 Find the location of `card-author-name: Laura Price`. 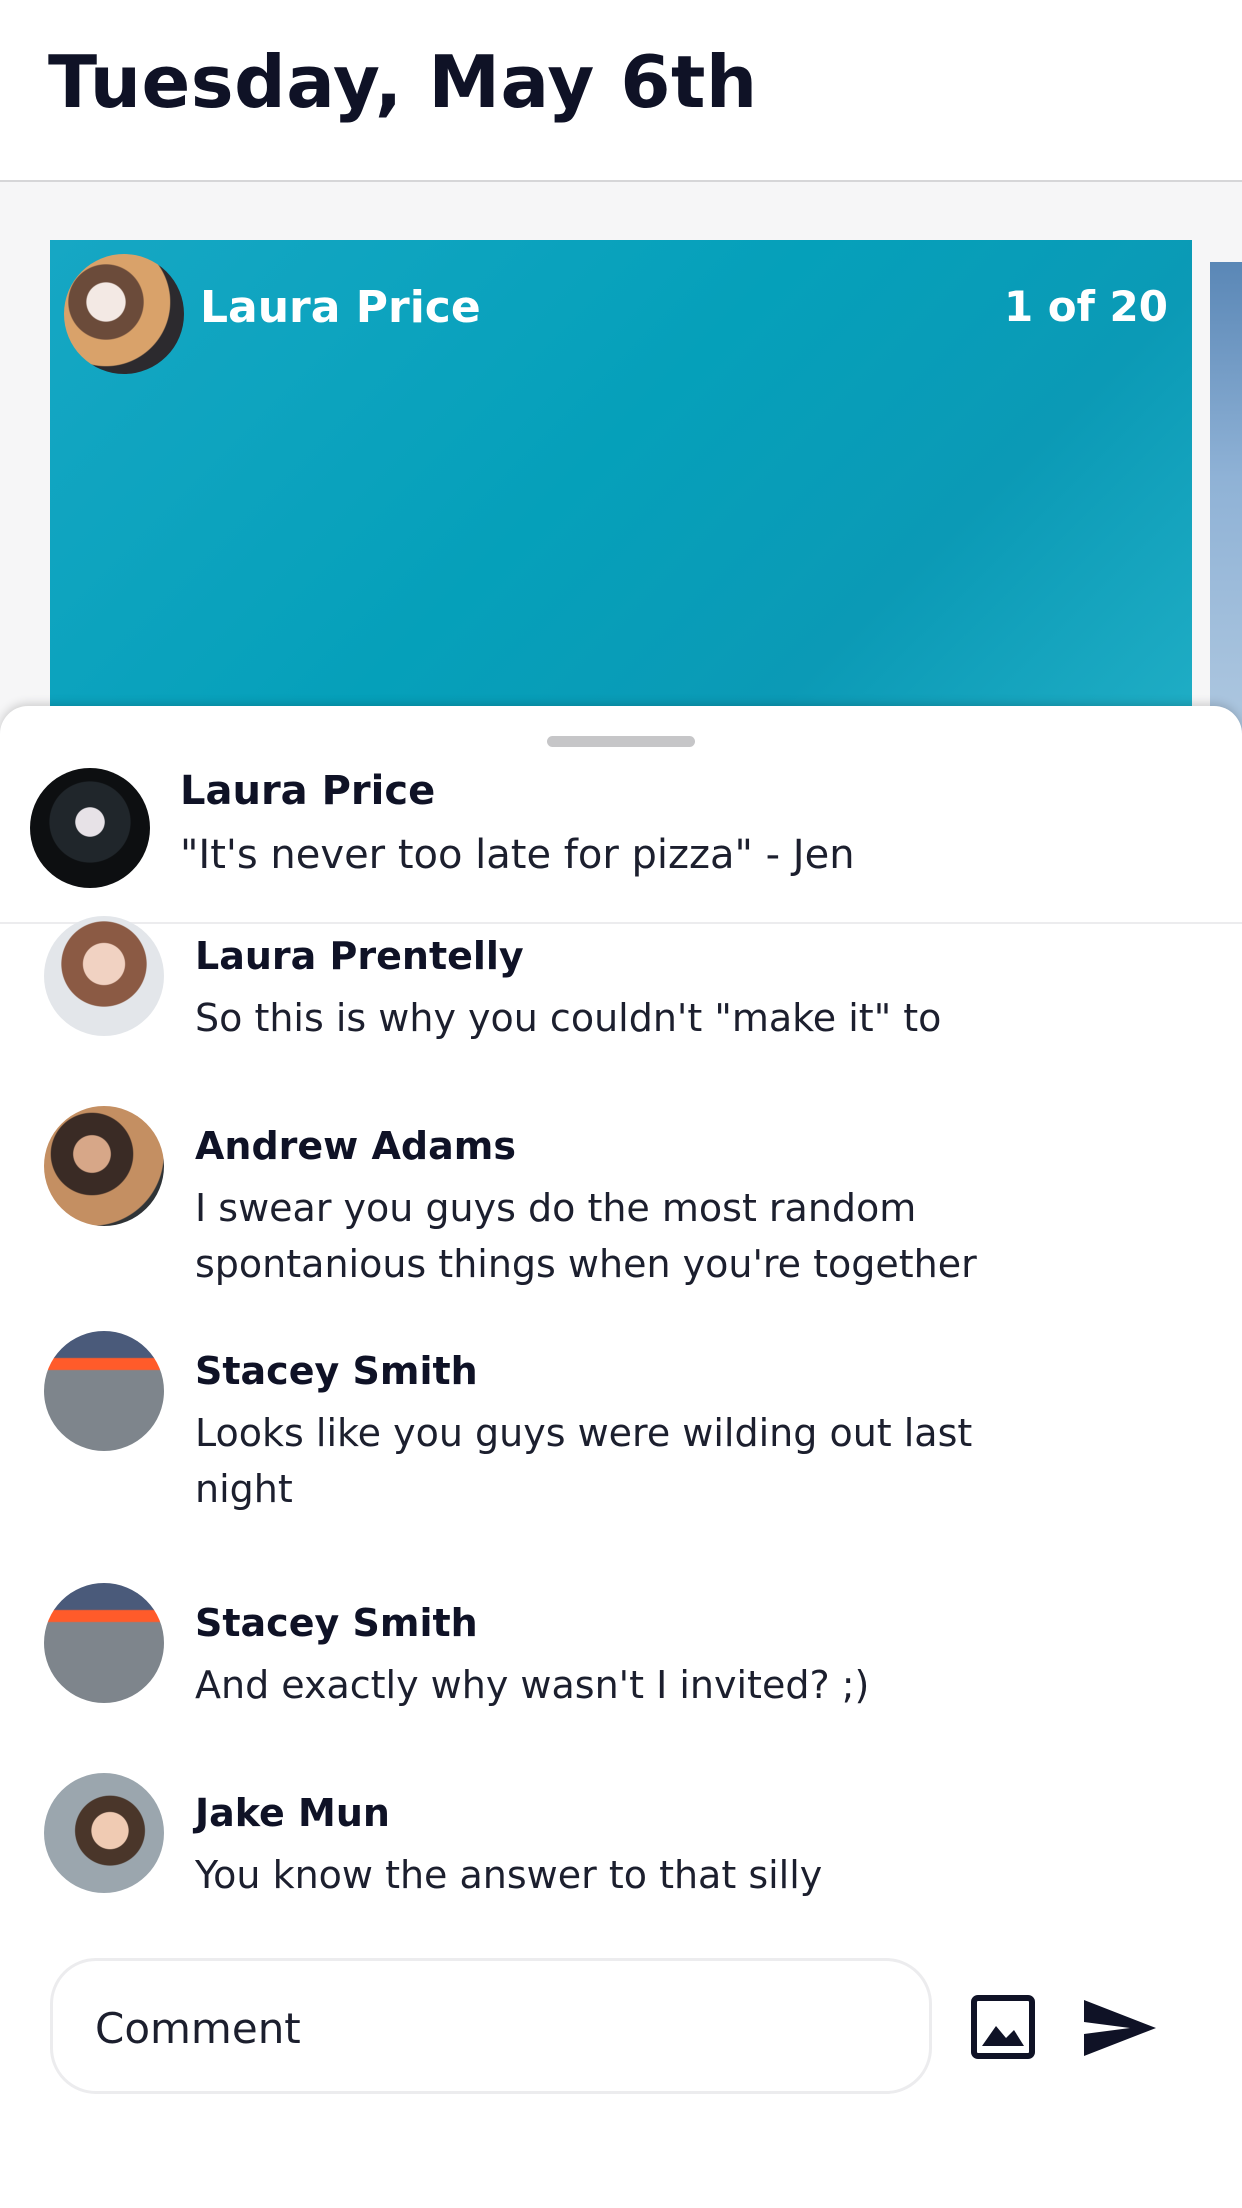

card-author-name: Laura Price is located at coordinates (340, 307).